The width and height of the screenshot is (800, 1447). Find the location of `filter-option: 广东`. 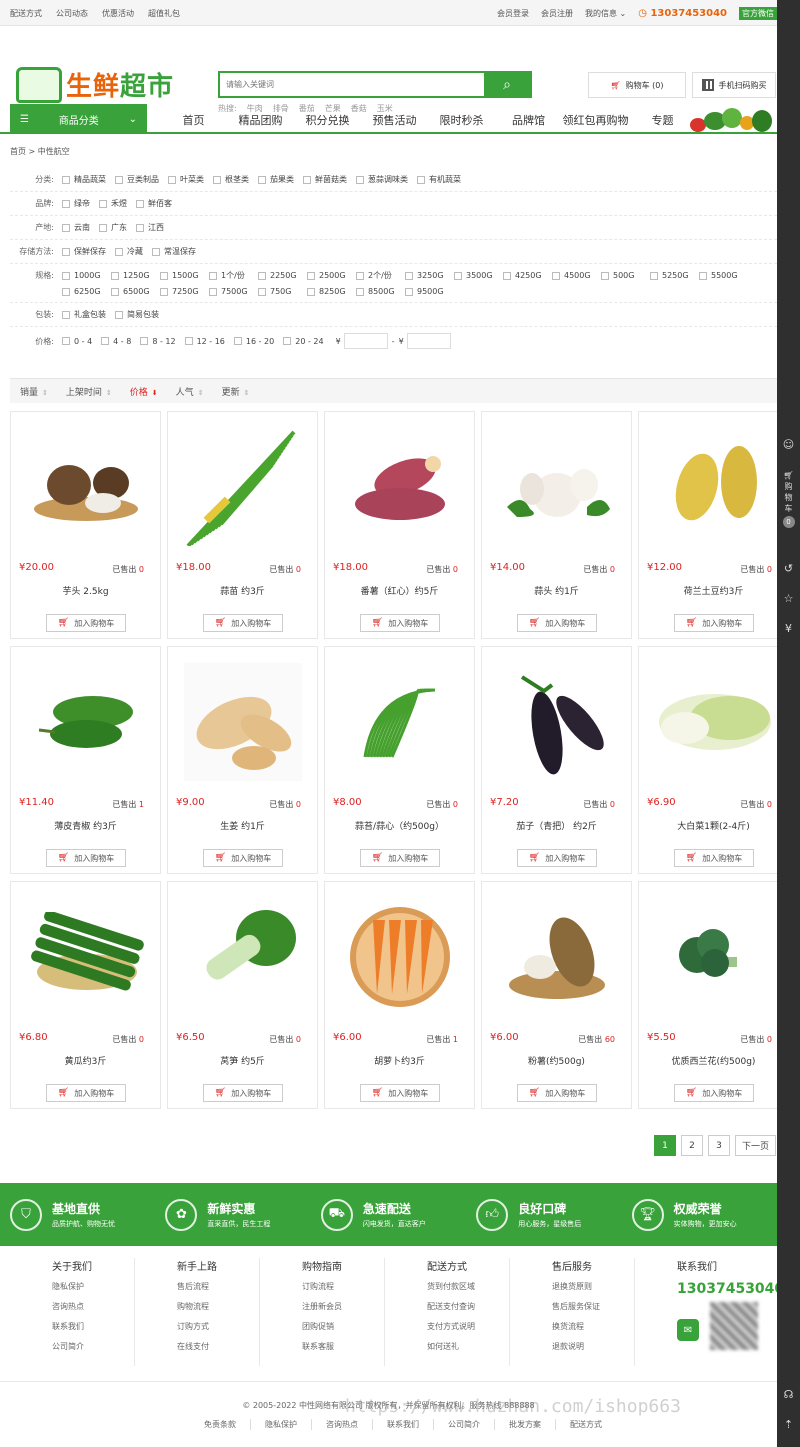

filter-option: 广东 is located at coordinates (113, 227).